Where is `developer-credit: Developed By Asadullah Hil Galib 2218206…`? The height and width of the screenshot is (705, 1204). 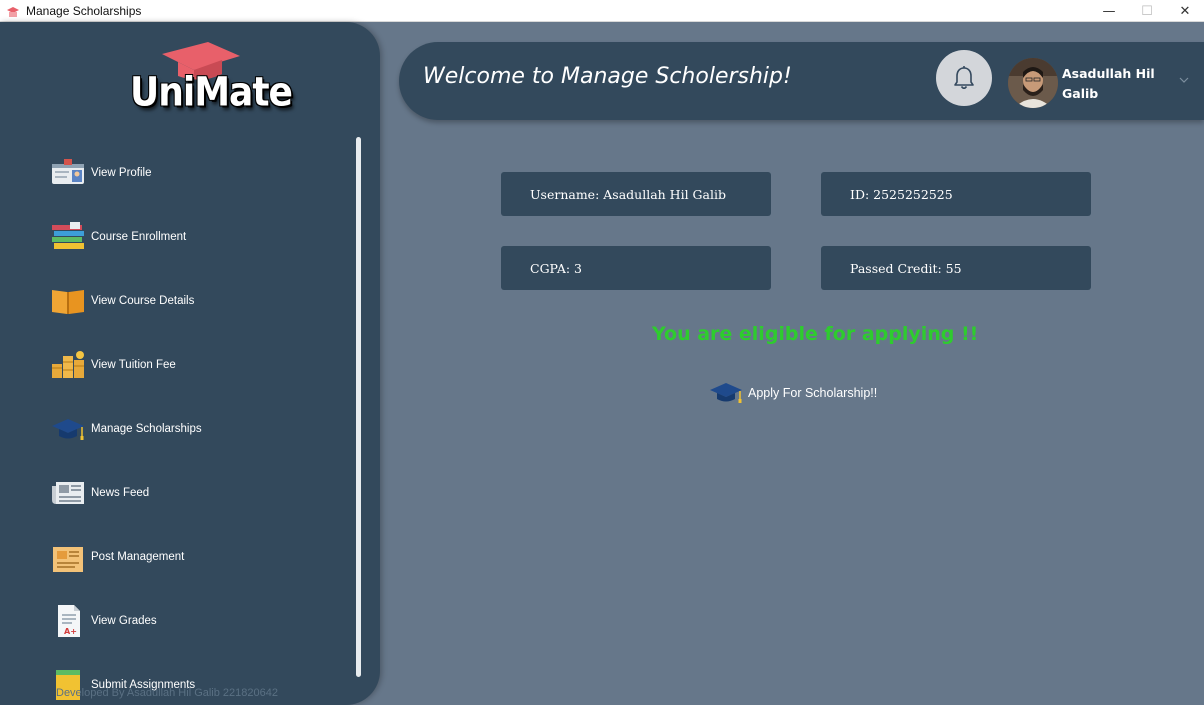
developer-credit: Developed By Asadullah Hil Galib 2218206… is located at coordinates (167, 693).